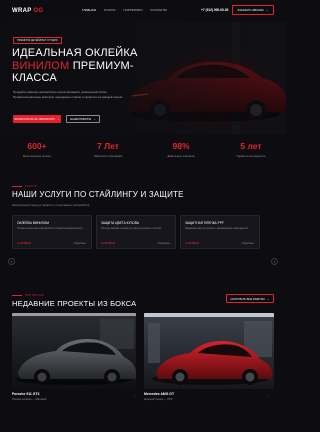 Image resolution: width=320 pixels, height=432 pixels. What do you see at coordinates (37, 156) in the screenshot?
I see `stat-label: Выполненных оклеек` at bounding box center [37, 156].